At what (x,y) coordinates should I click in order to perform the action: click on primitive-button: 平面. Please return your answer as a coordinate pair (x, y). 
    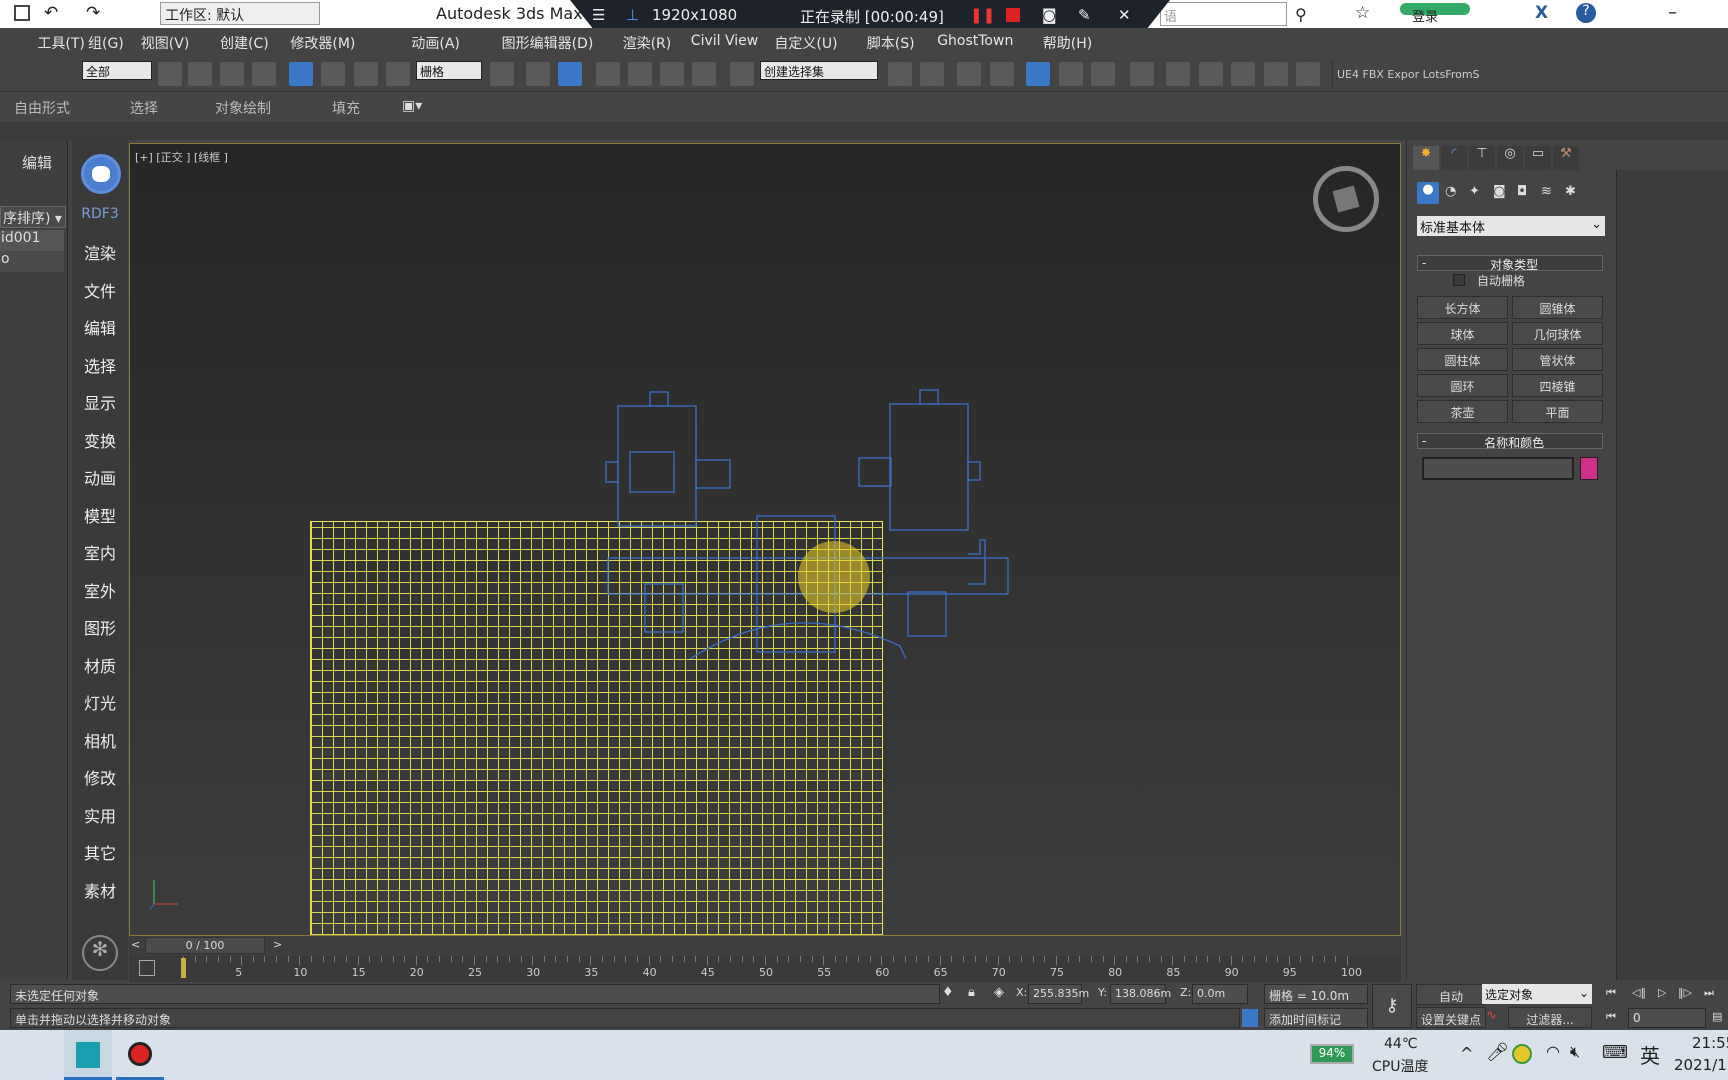
    Looking at the image, I should click on (1557, 411).